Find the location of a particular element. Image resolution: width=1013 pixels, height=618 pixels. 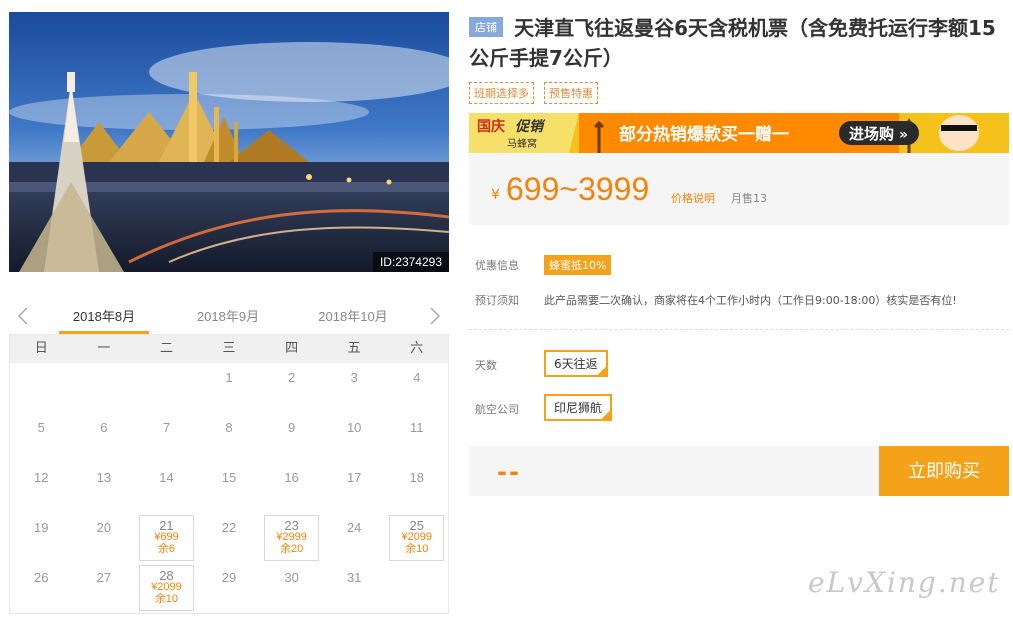

banner-logo-line1: 国庆 is located at coordinates (491, 126).